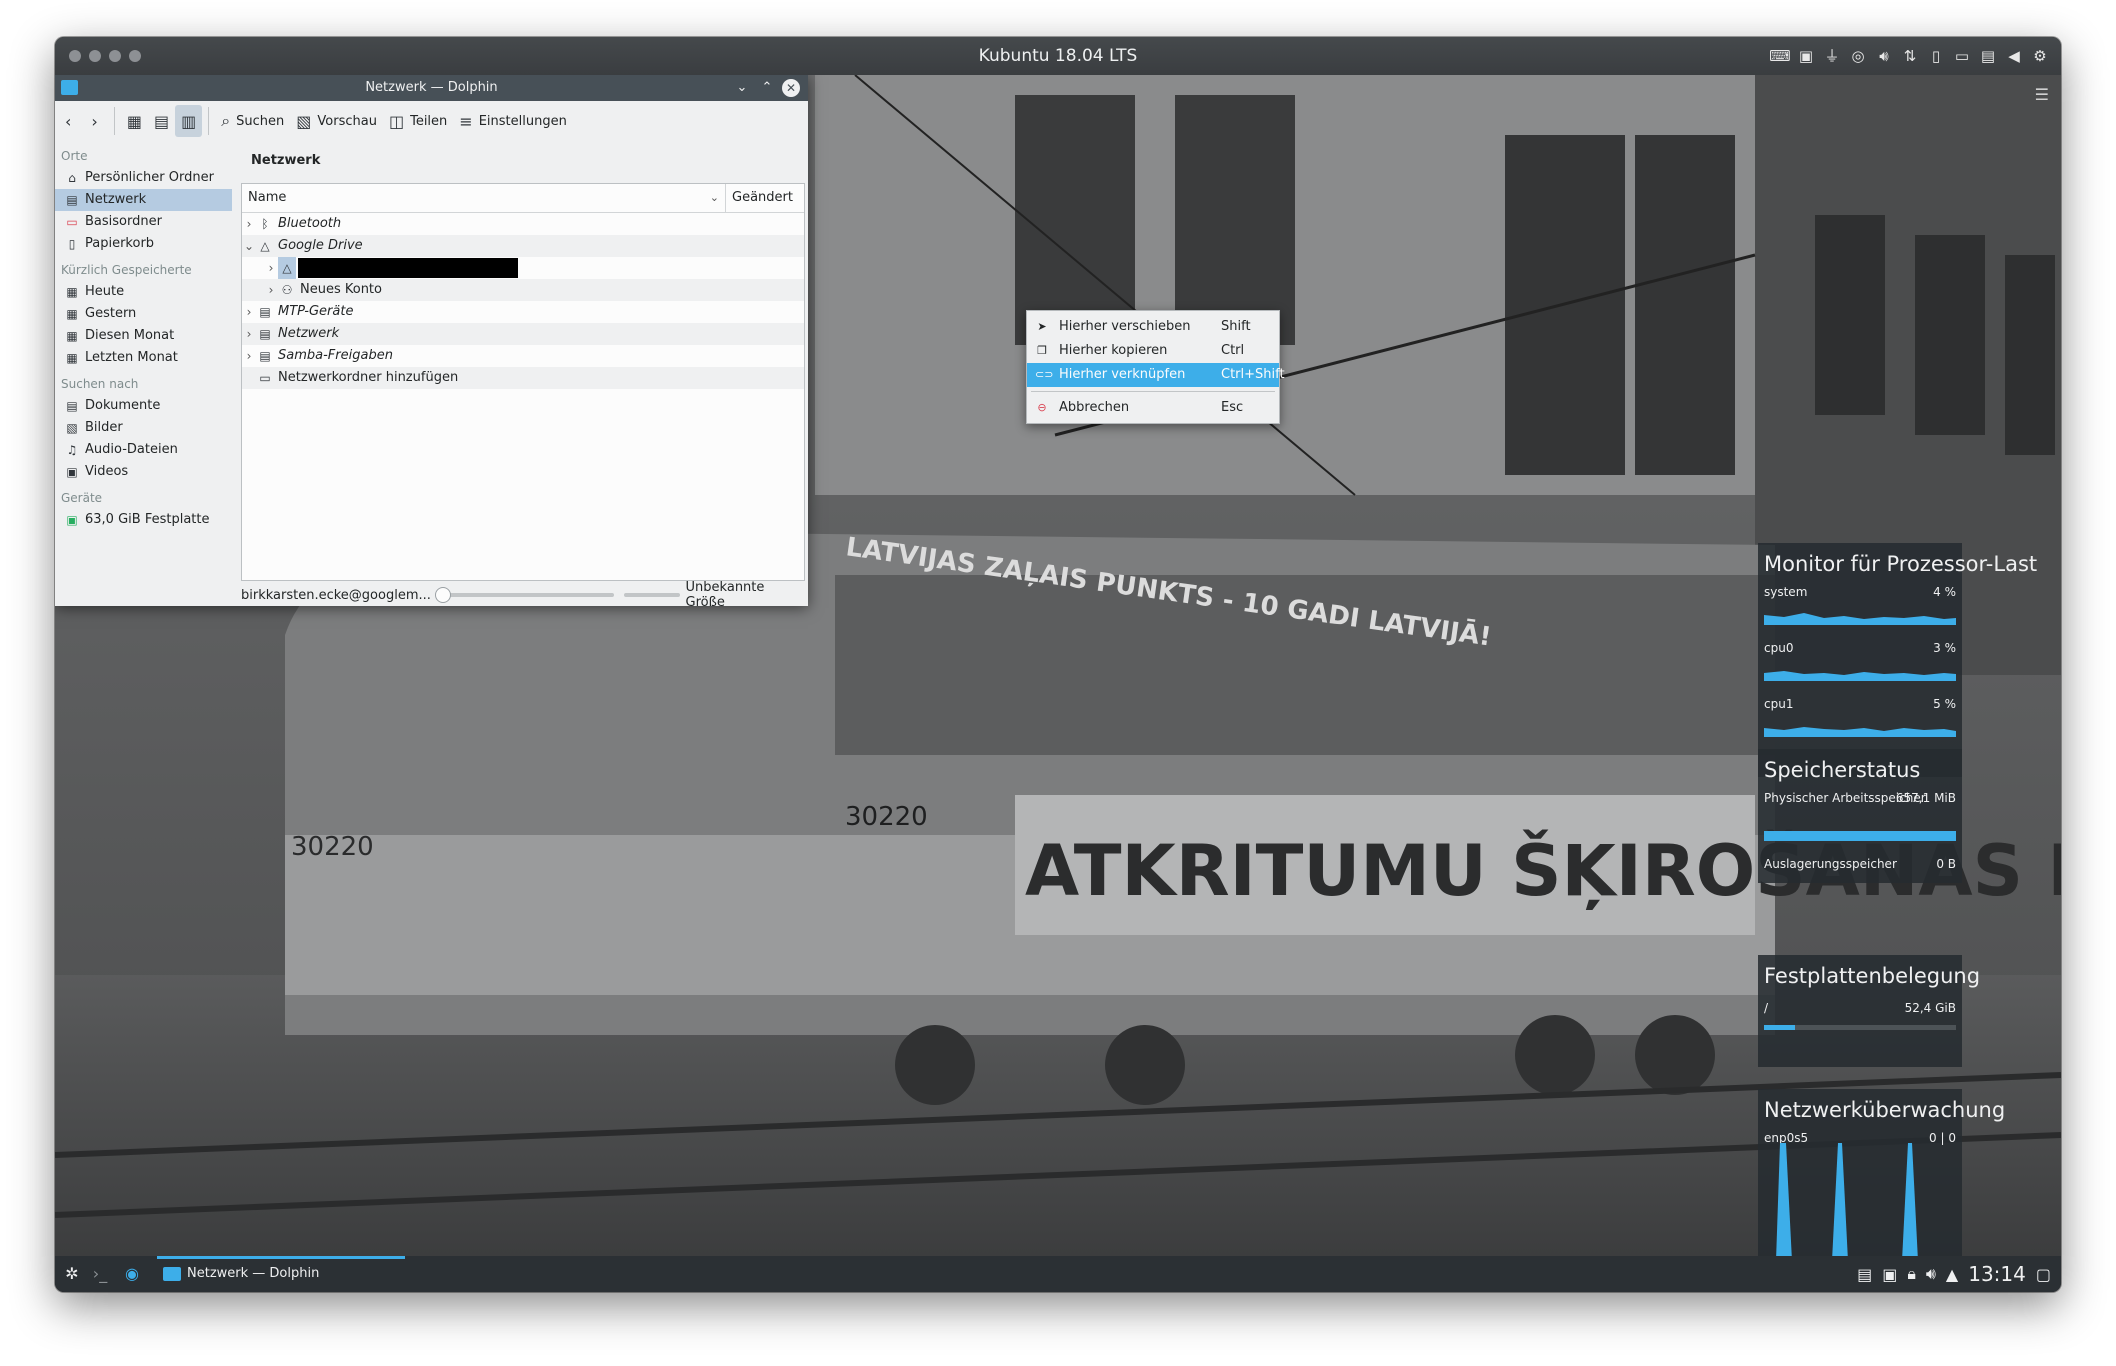 This screenshot has width=2116, height=1366. What do you see at coordinates (1944, 592) in the screenshot?
I see `cpu-row-value: 4 %` at bounding box center [1944, 592].